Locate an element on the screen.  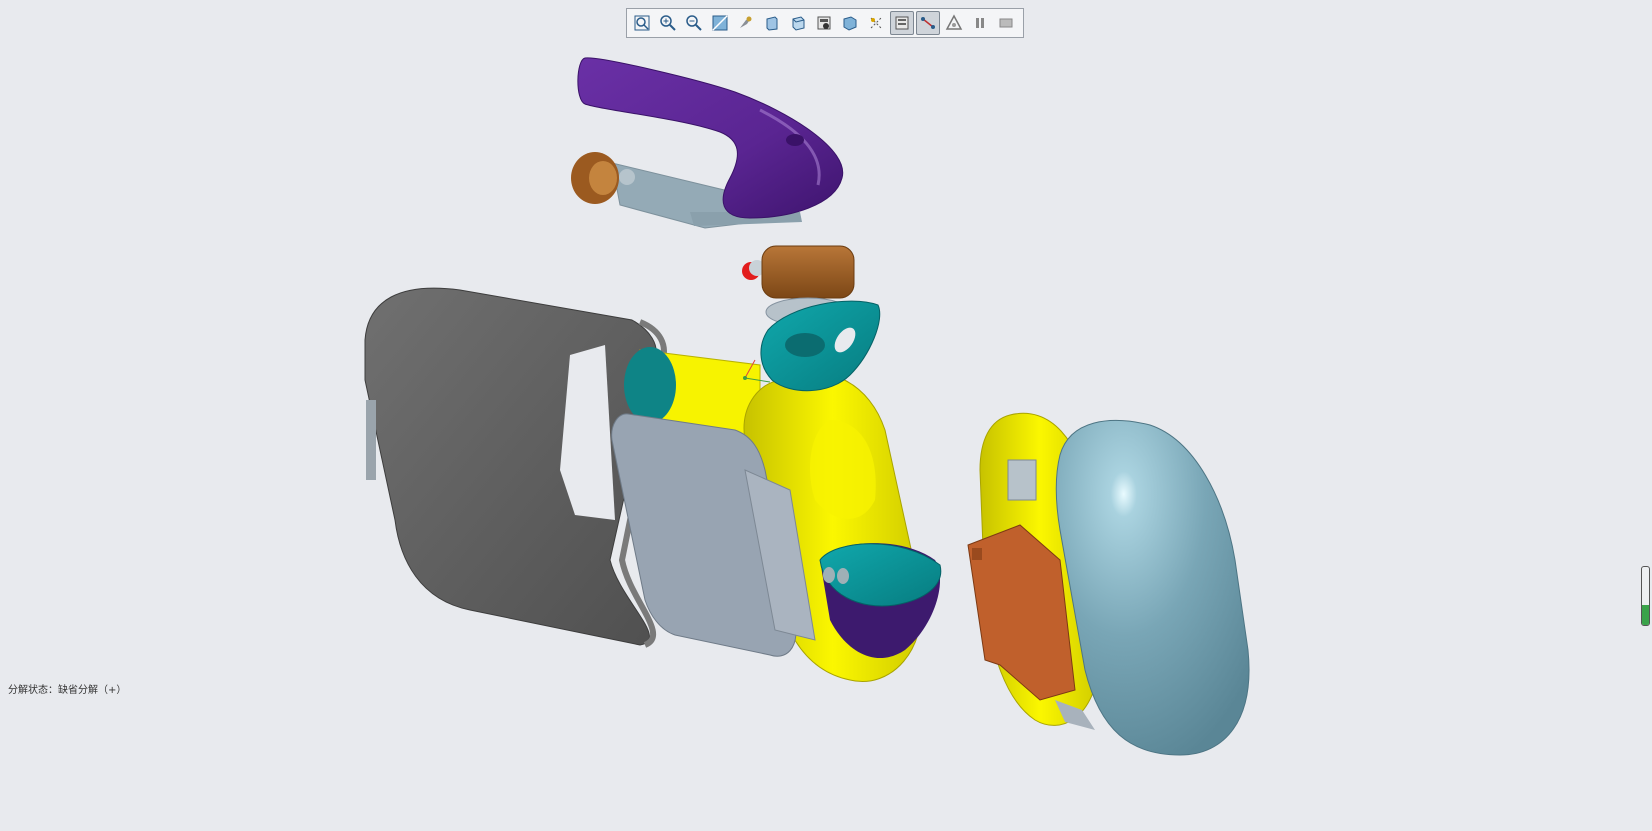
datum-display-button is located at coordinates (876, 23).